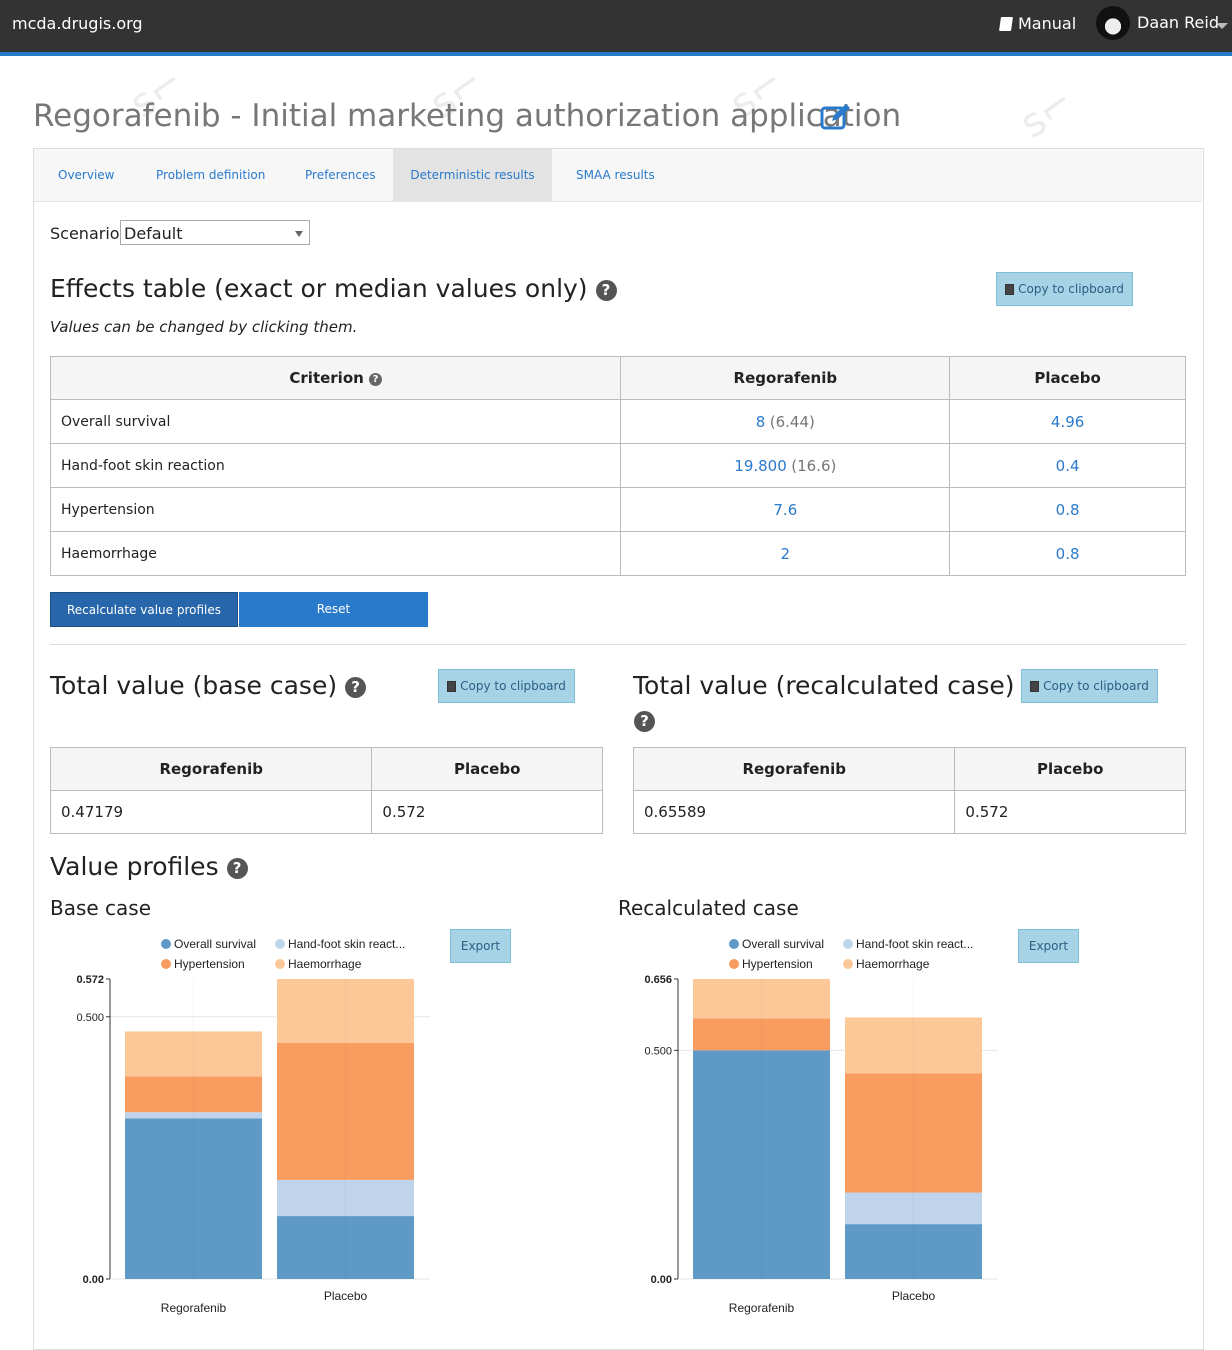 This screenshot has width=1232, height=1350. What do you see at coordinates (335, 509) in the screenshot?
I see `criterion-cell: Hypertension` at bounding box center [335, 509].